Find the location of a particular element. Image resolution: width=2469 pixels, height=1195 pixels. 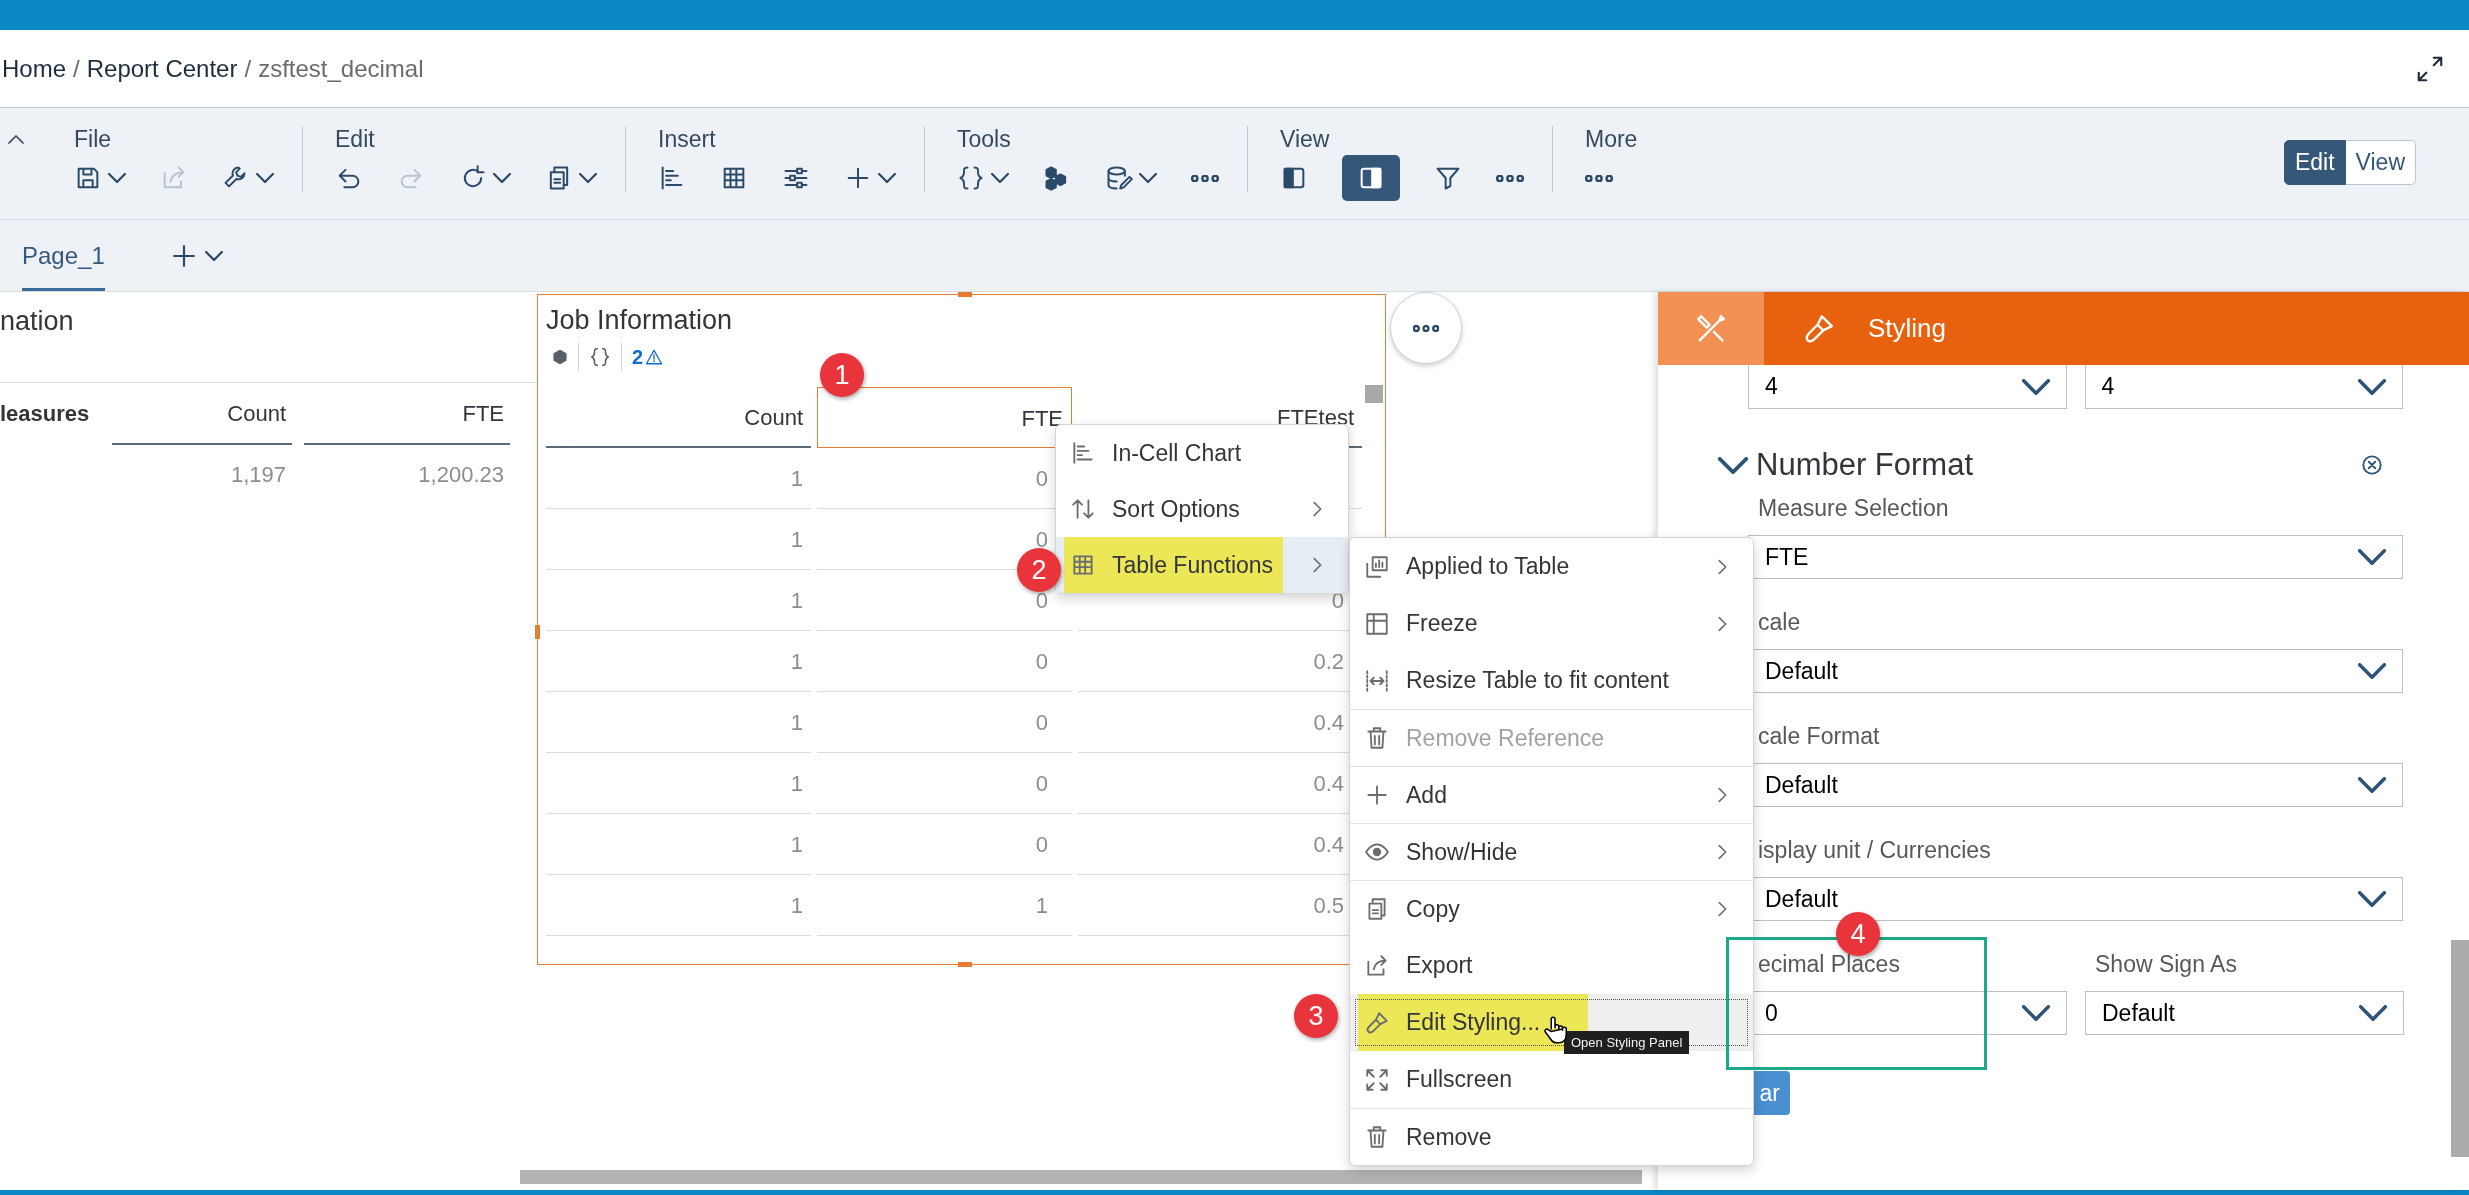

bar-chart-icon is located at coordinates (1083, 453).